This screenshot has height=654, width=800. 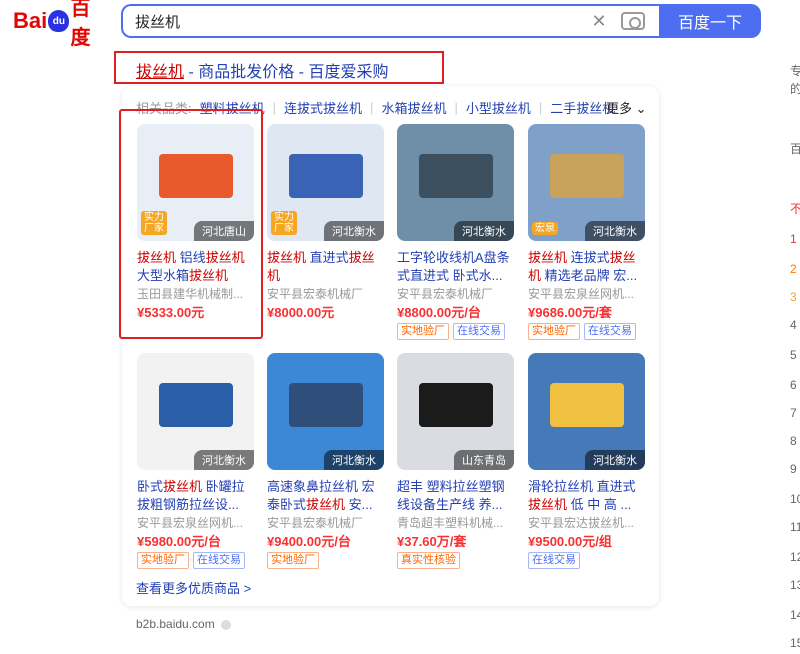 I want to click on product-badges: 实地验厂 在线交易, so click(x=455, y=331).